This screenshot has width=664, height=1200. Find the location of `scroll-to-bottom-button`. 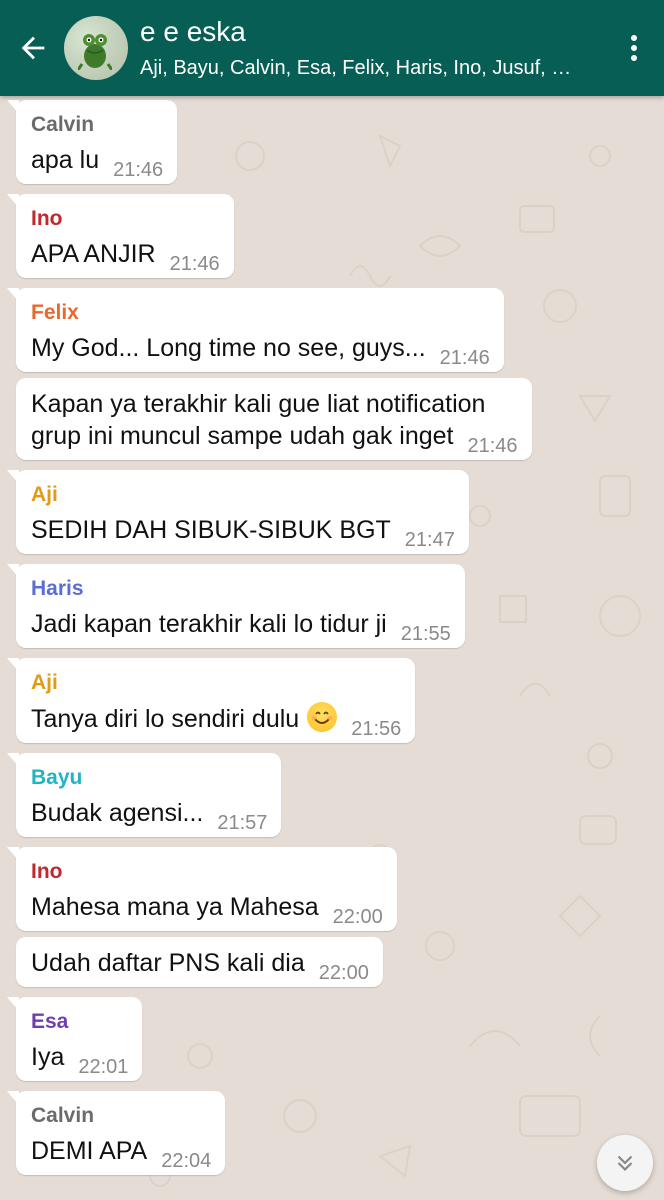

scroll-to-bottom-button is located at coordinates (625, 1163).